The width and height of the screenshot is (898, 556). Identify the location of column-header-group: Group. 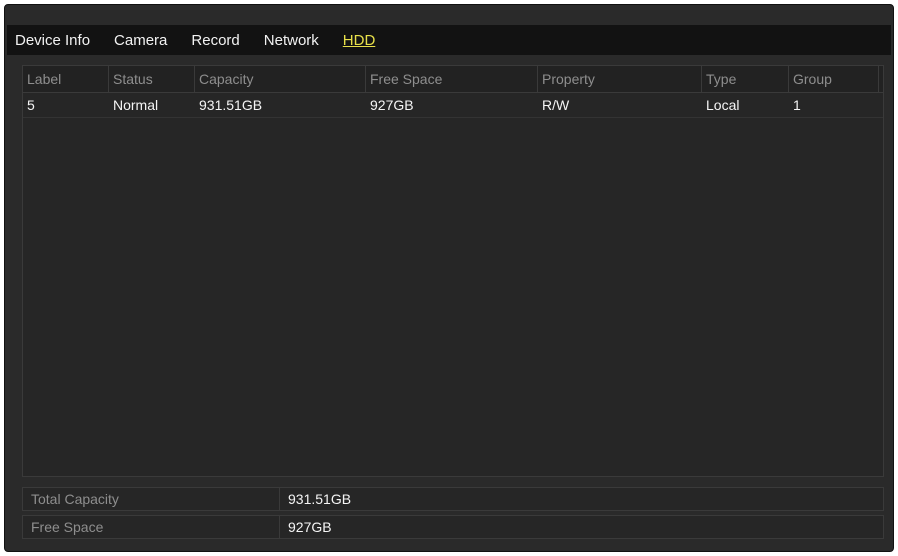
(834, 79).